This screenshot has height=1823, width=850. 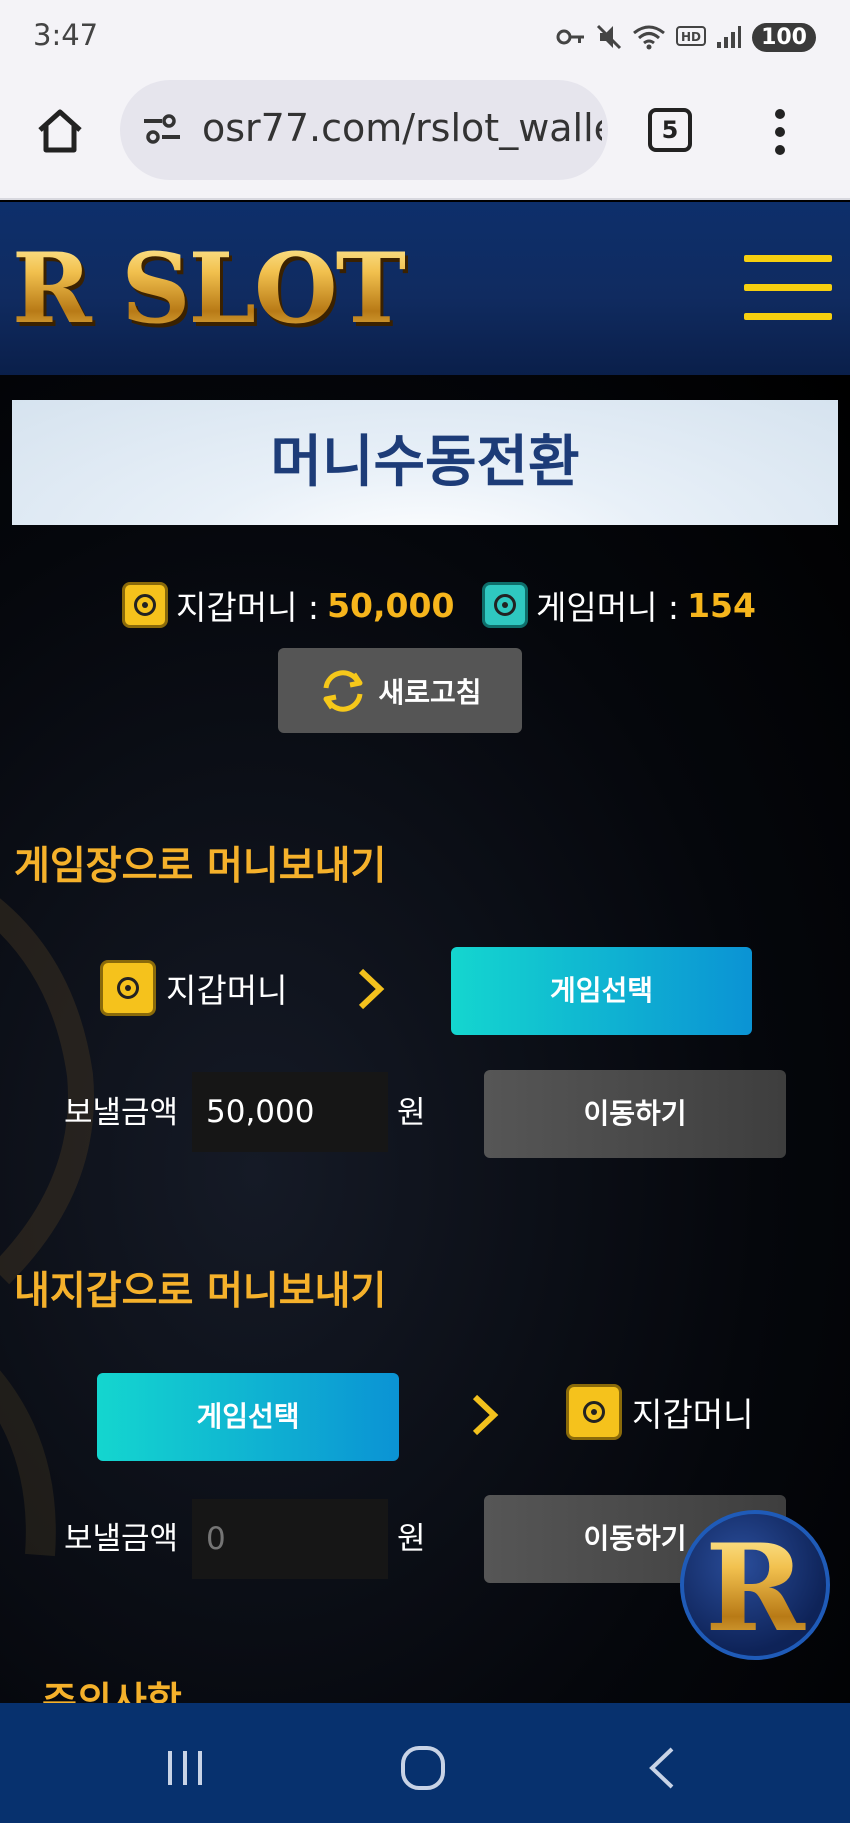 I want to click on status-time: 3:47, so click(x=66, y=35).